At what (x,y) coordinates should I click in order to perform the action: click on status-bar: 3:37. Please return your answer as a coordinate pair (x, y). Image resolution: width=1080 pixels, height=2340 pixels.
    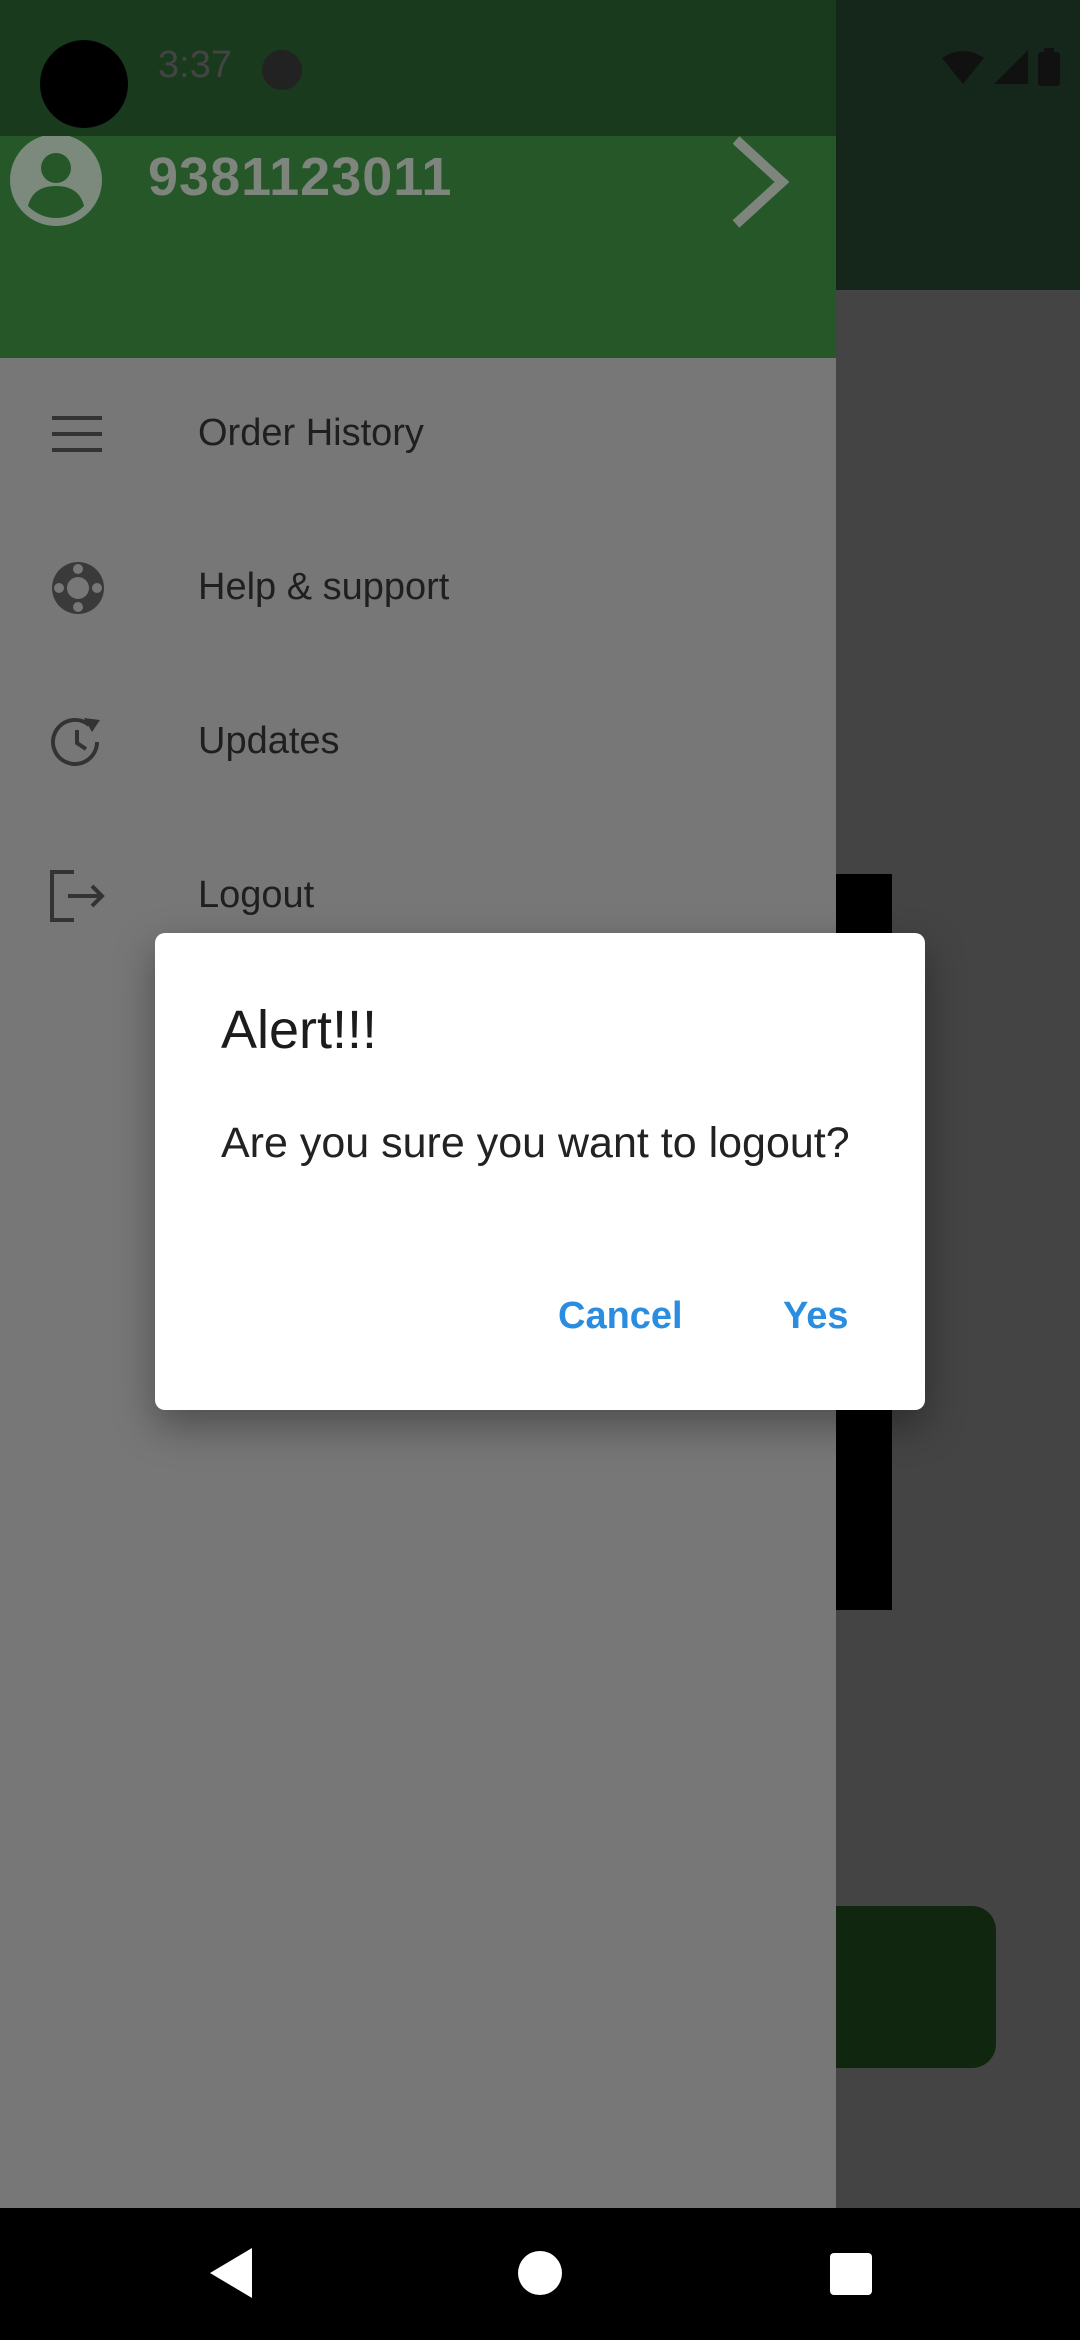
    Looking at the image, I should click on (540, 68).